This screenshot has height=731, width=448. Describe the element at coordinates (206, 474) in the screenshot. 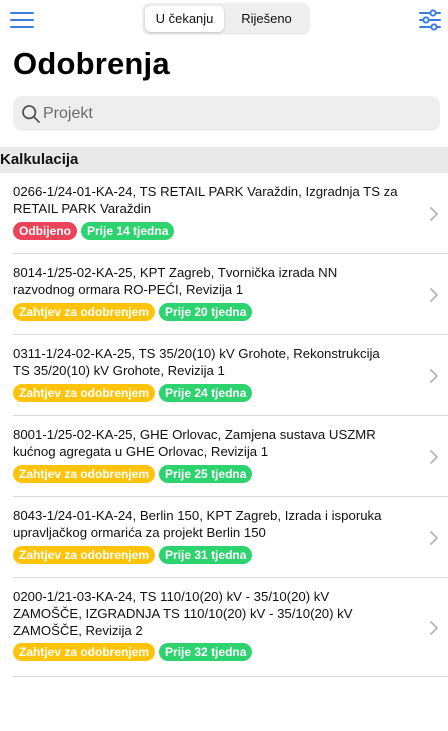

I see `age-badge: Prije 25 tjedna` at that location.